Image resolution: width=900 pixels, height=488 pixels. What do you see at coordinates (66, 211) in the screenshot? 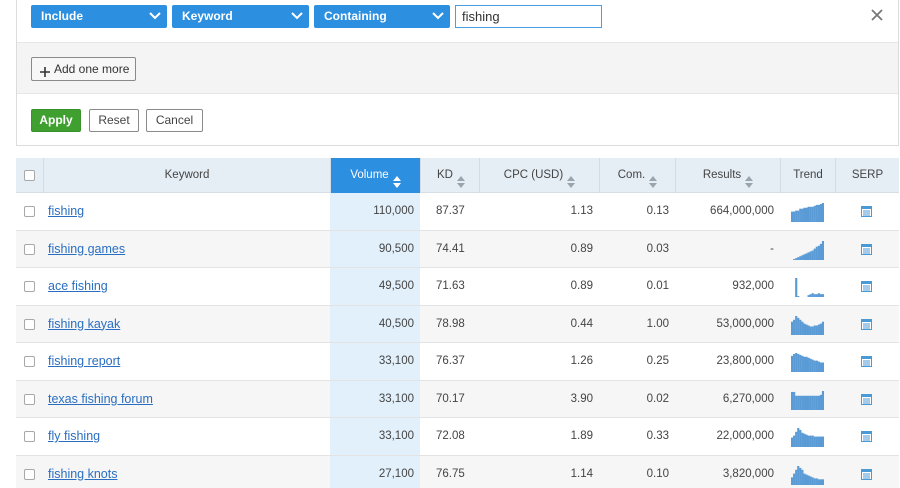
I see `keyword-link: fishing` at bounding box center [66, 211].